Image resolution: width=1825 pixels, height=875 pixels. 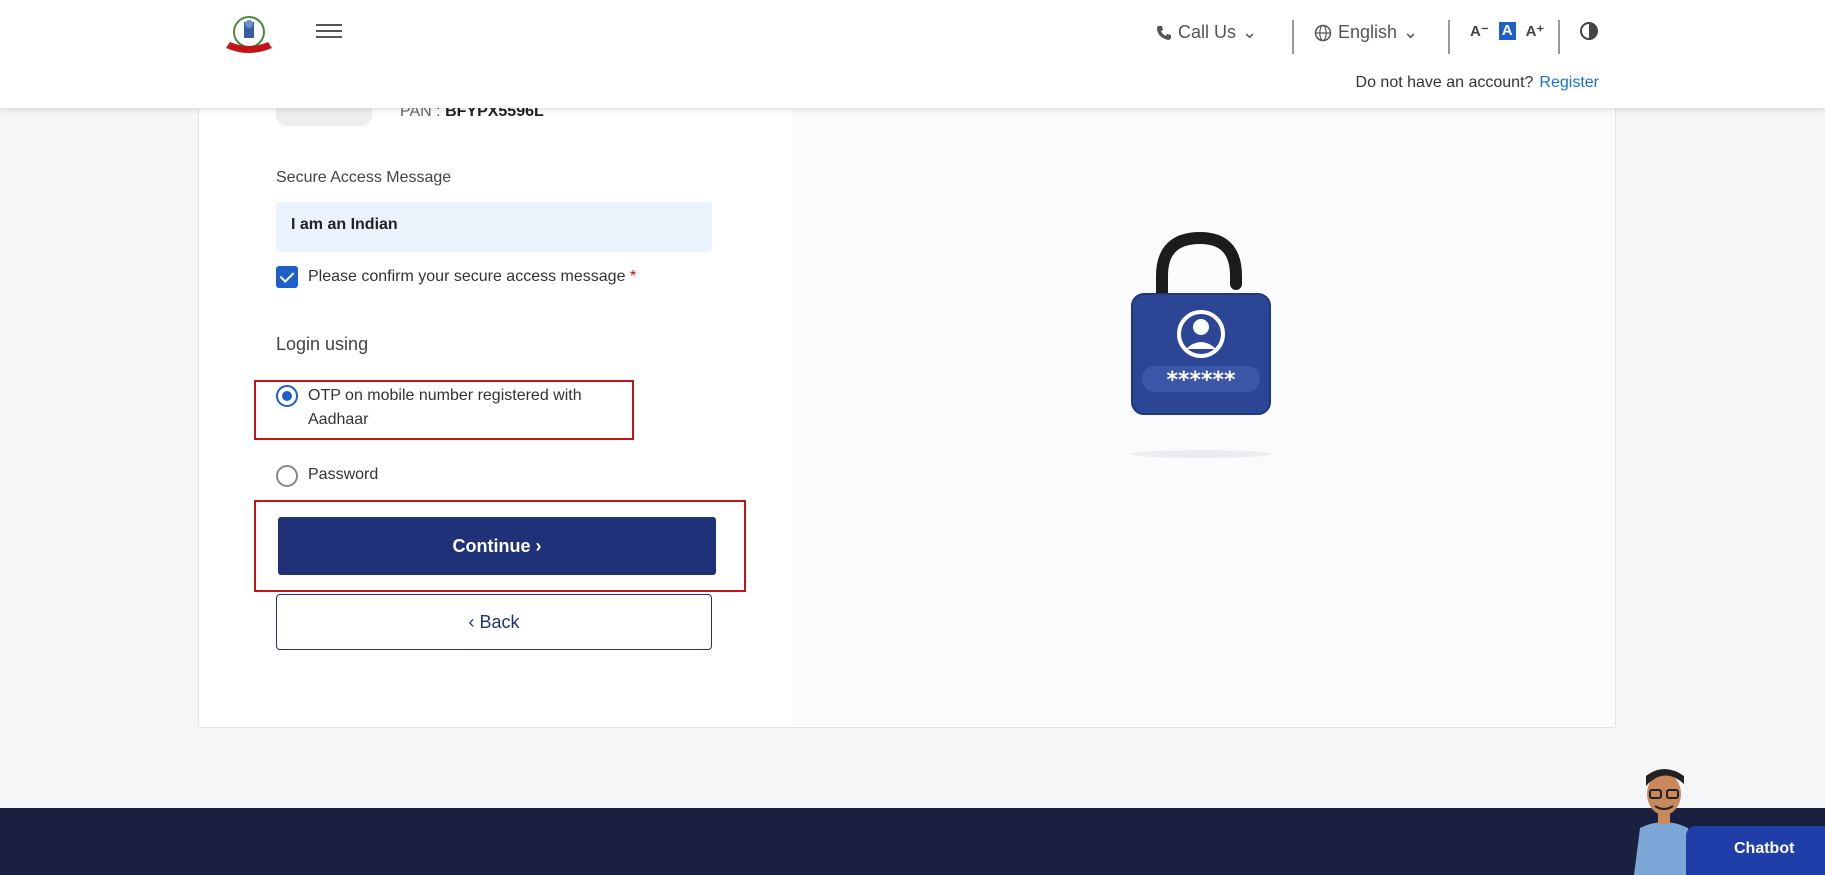 What do you see at coordinates (1589, 31) in the screenshot?
I see `contrast-toggle-icon` at bounding box center [1589, 31].